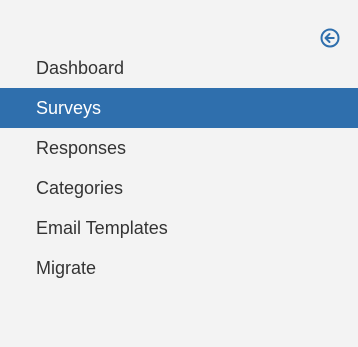  Describe the element at coordinates (179, 108) in the screenshot. I see `sidebar-item-surveys: Surveys` at that location.